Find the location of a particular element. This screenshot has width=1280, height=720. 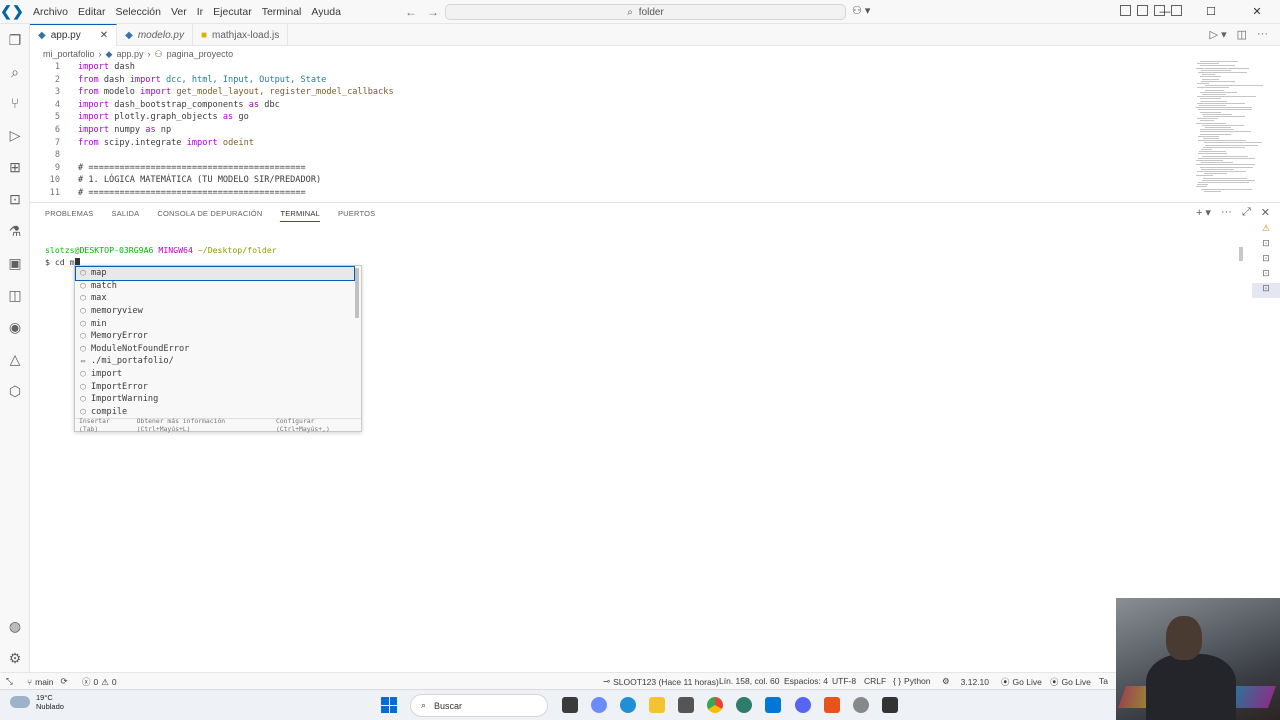

close-tab-icon: ✕ is located at coordinates (104, 35).